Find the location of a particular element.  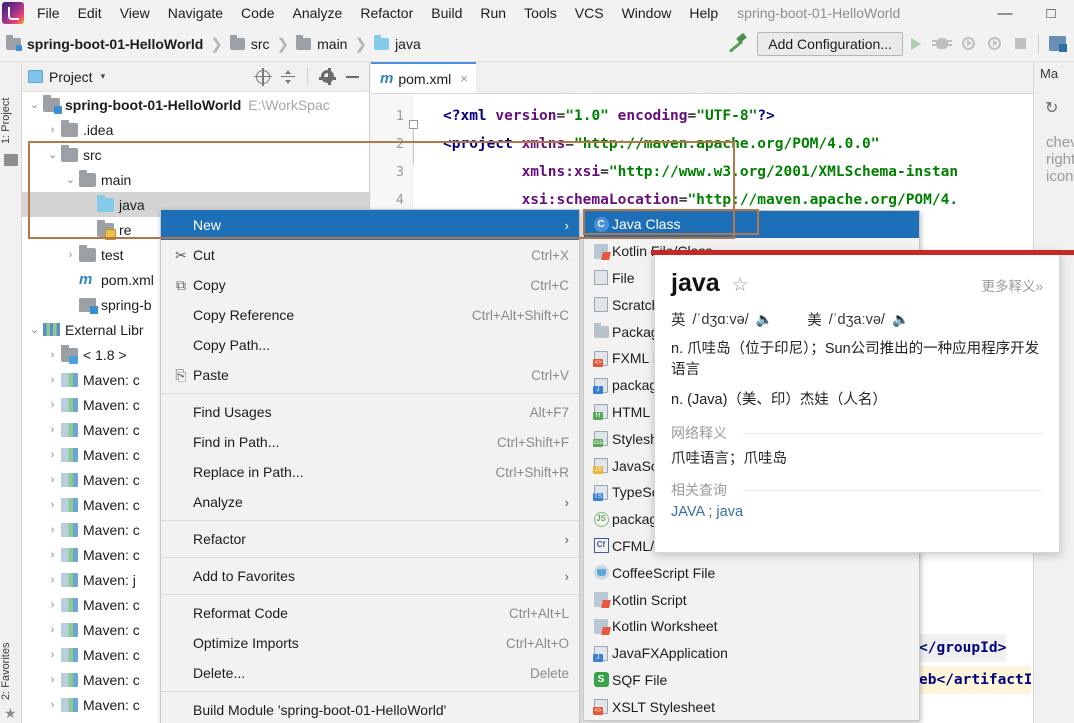

minimize-icon is located at coordinates (352, 77).